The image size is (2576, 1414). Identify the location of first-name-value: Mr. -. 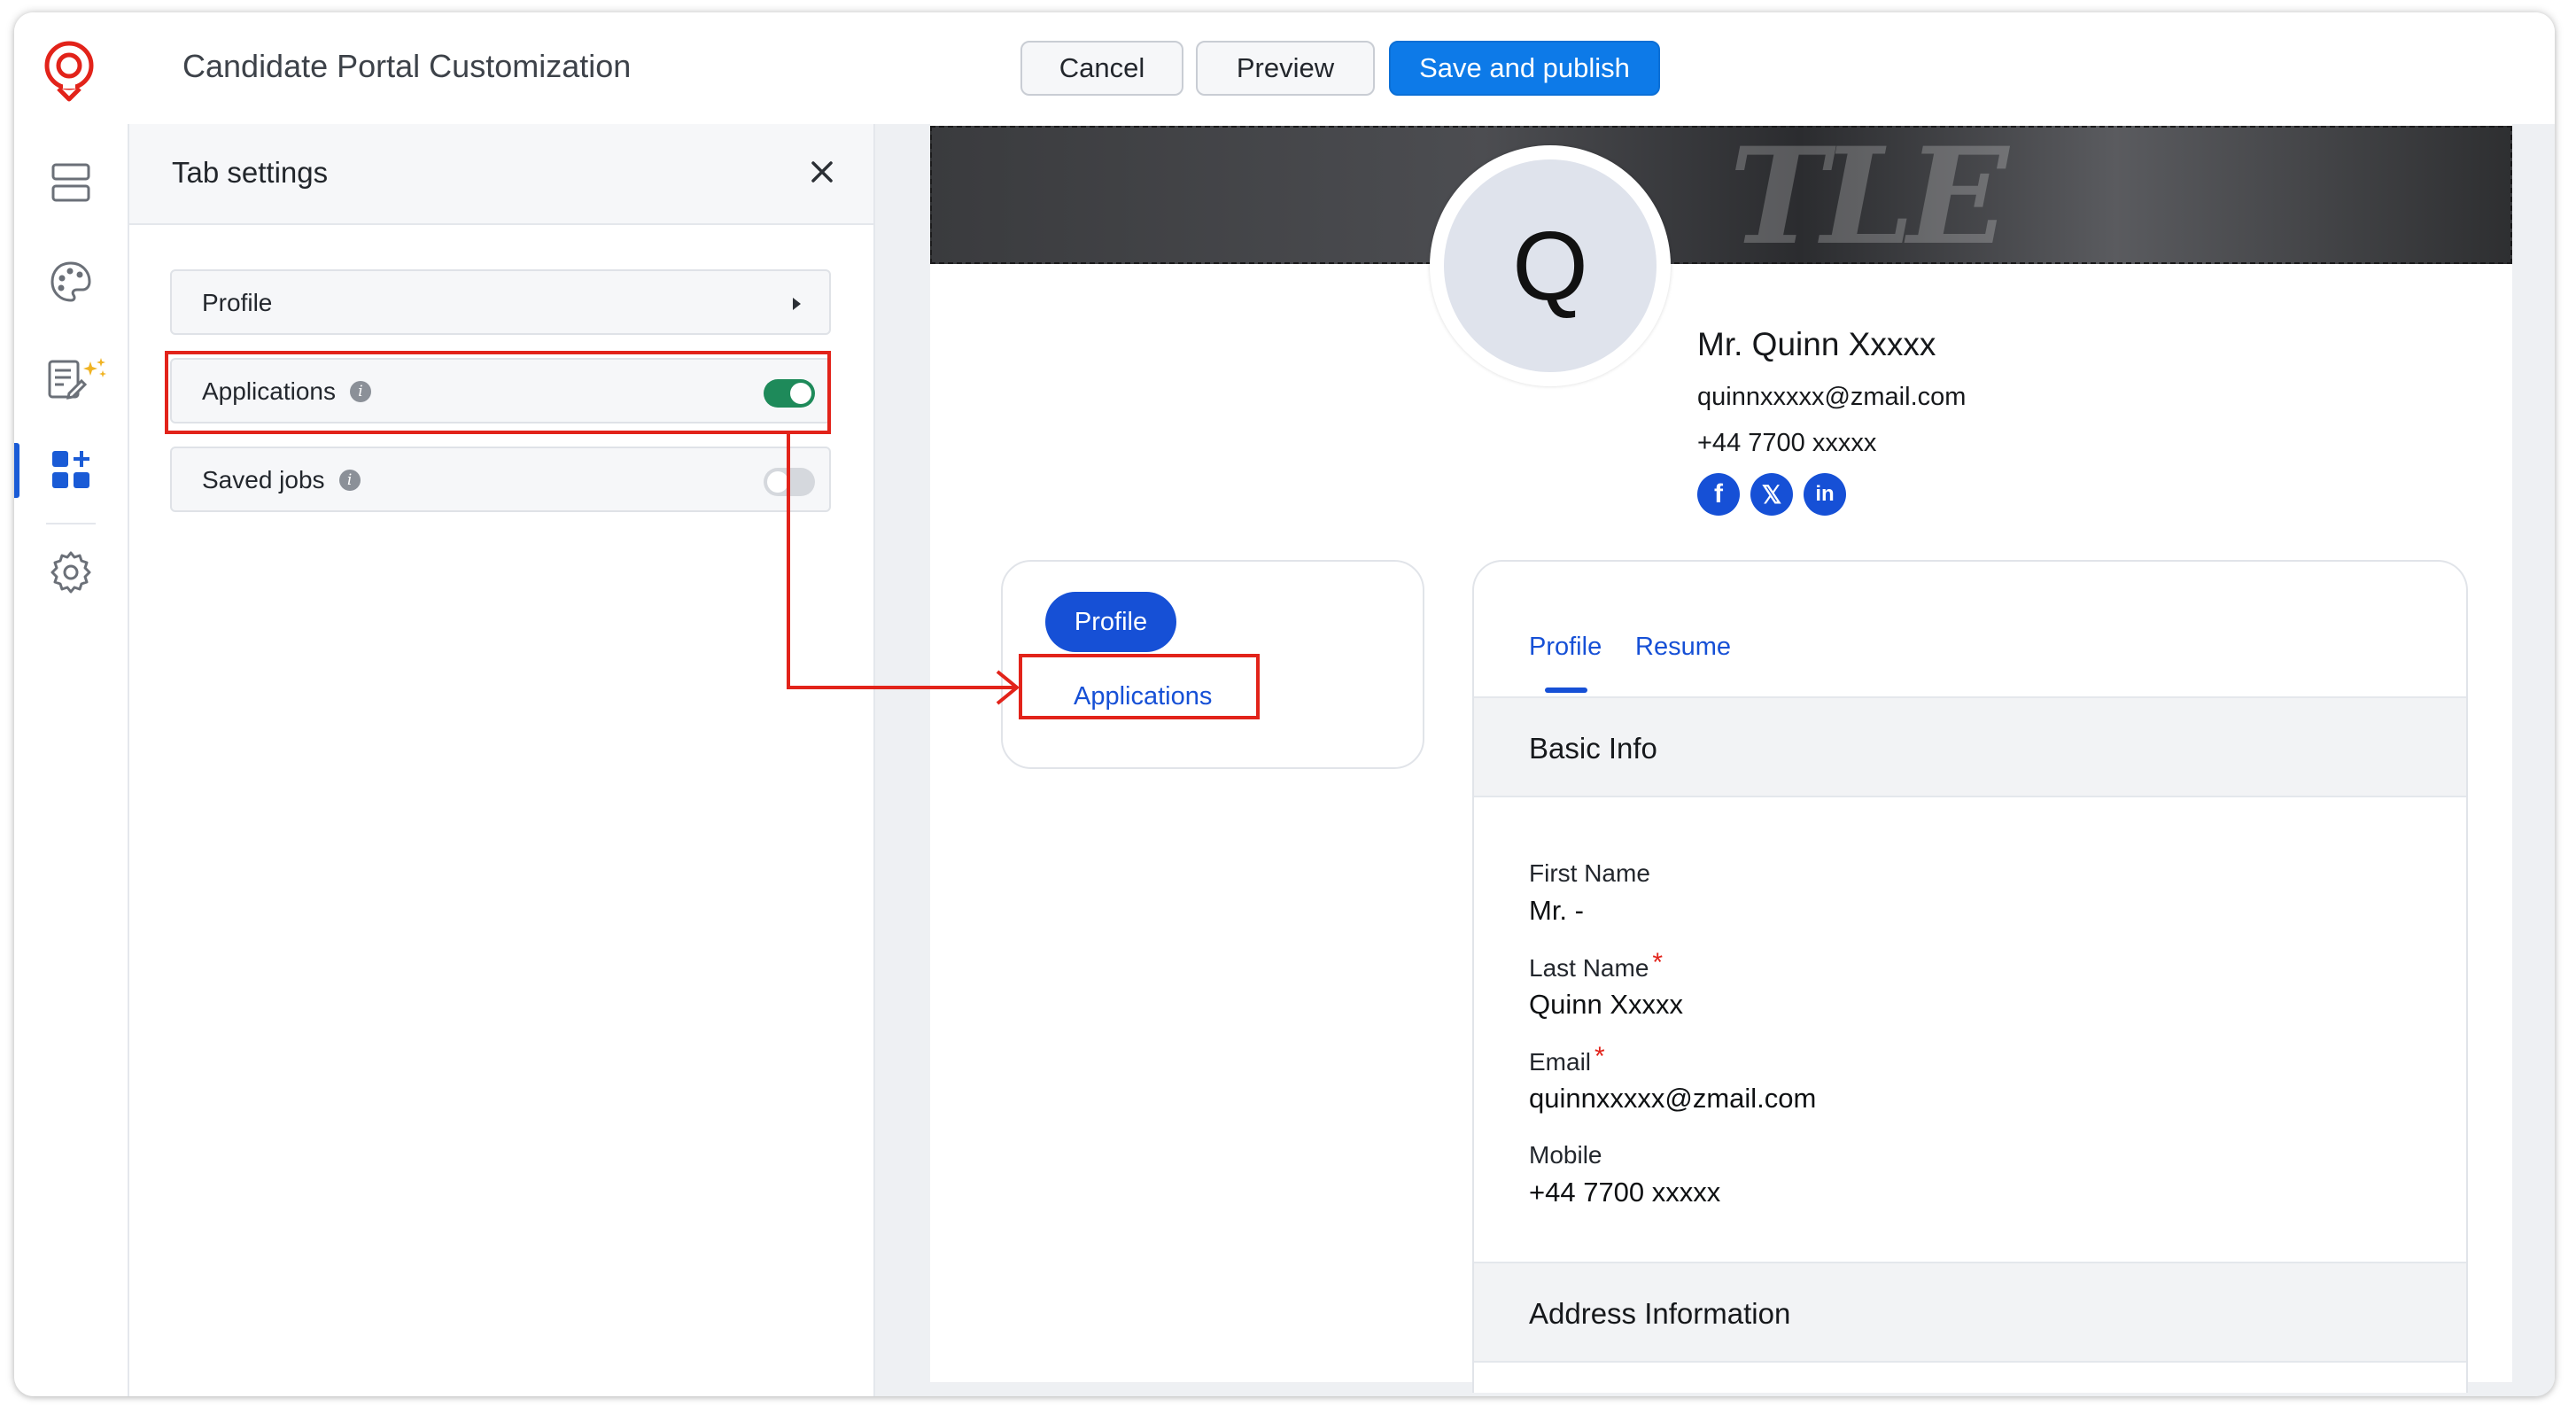
(1556, 910).